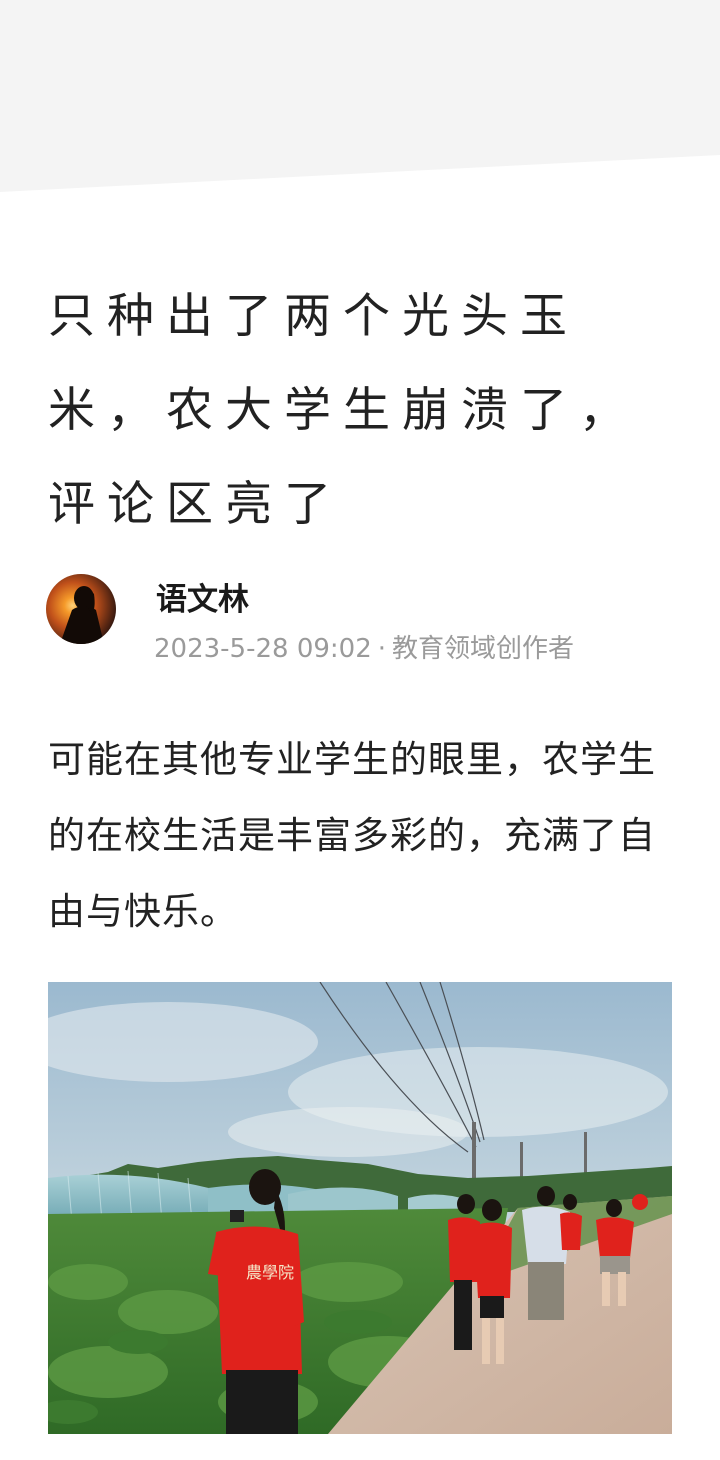  What do you see at coordinates (202, 600) in the screenshot?
I see `author-name: 语文林` at bounding box center [202, 600].